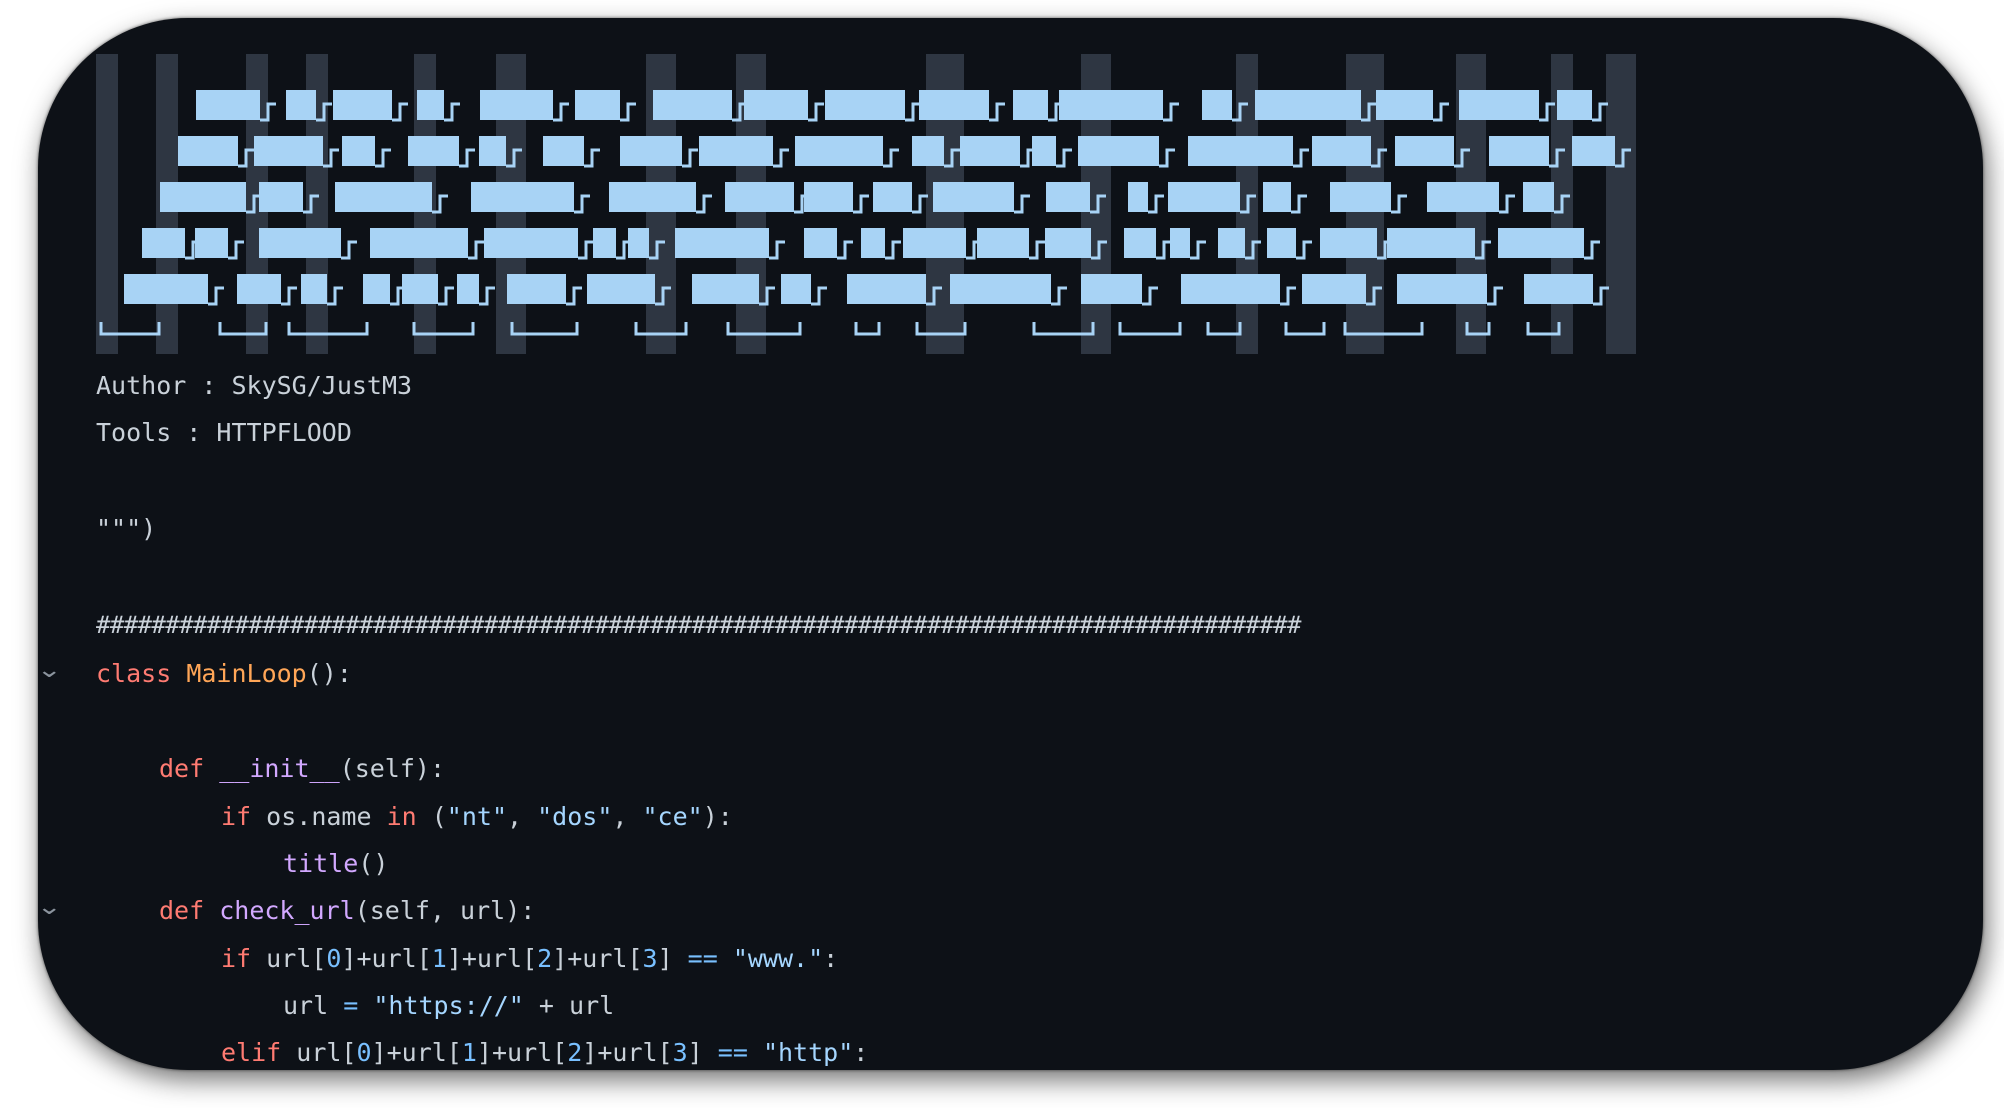  What do you see at coordinates (448, 1005) in the screenshot?
I see `string-https: "https://"` at bounding box center [448, 1005].